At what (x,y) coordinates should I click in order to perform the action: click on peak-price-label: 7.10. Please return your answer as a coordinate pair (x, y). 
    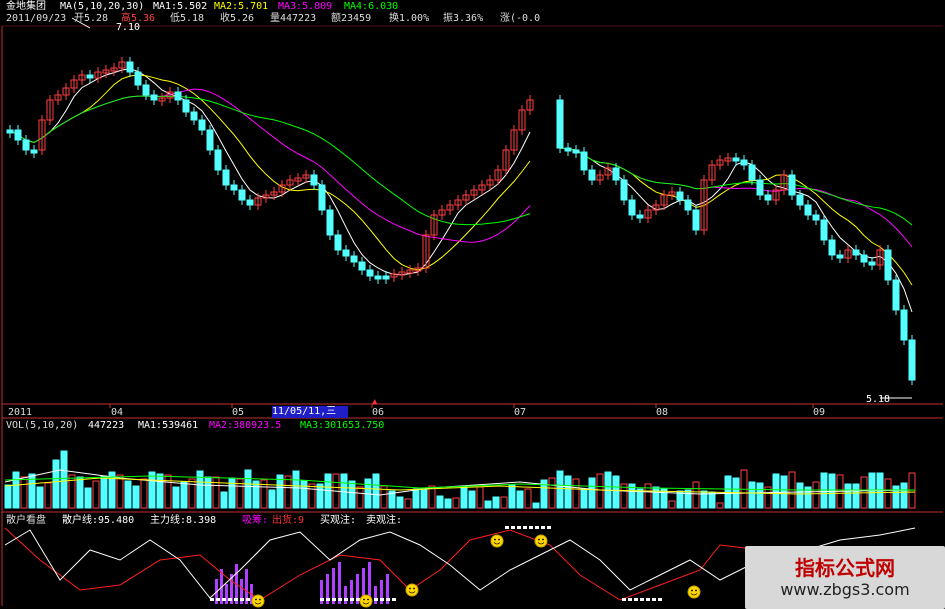
    Looking at the image, I should click on (128, 27).